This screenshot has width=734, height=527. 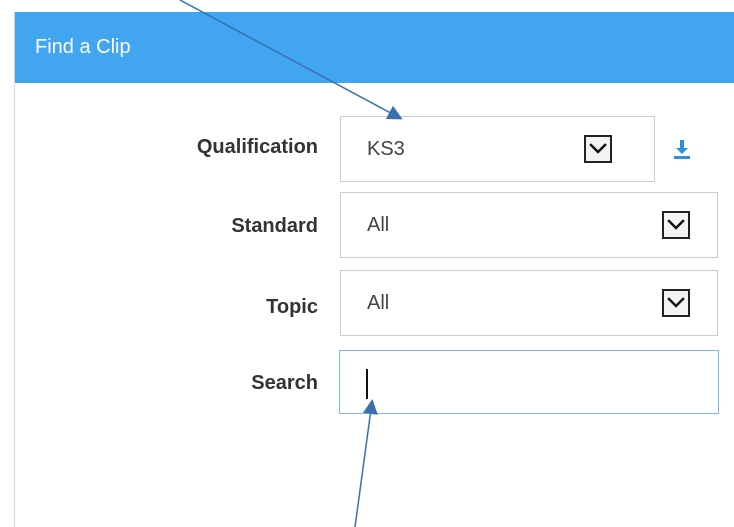 I want to click on topic-label: Topic, so click(x=292, y=307).